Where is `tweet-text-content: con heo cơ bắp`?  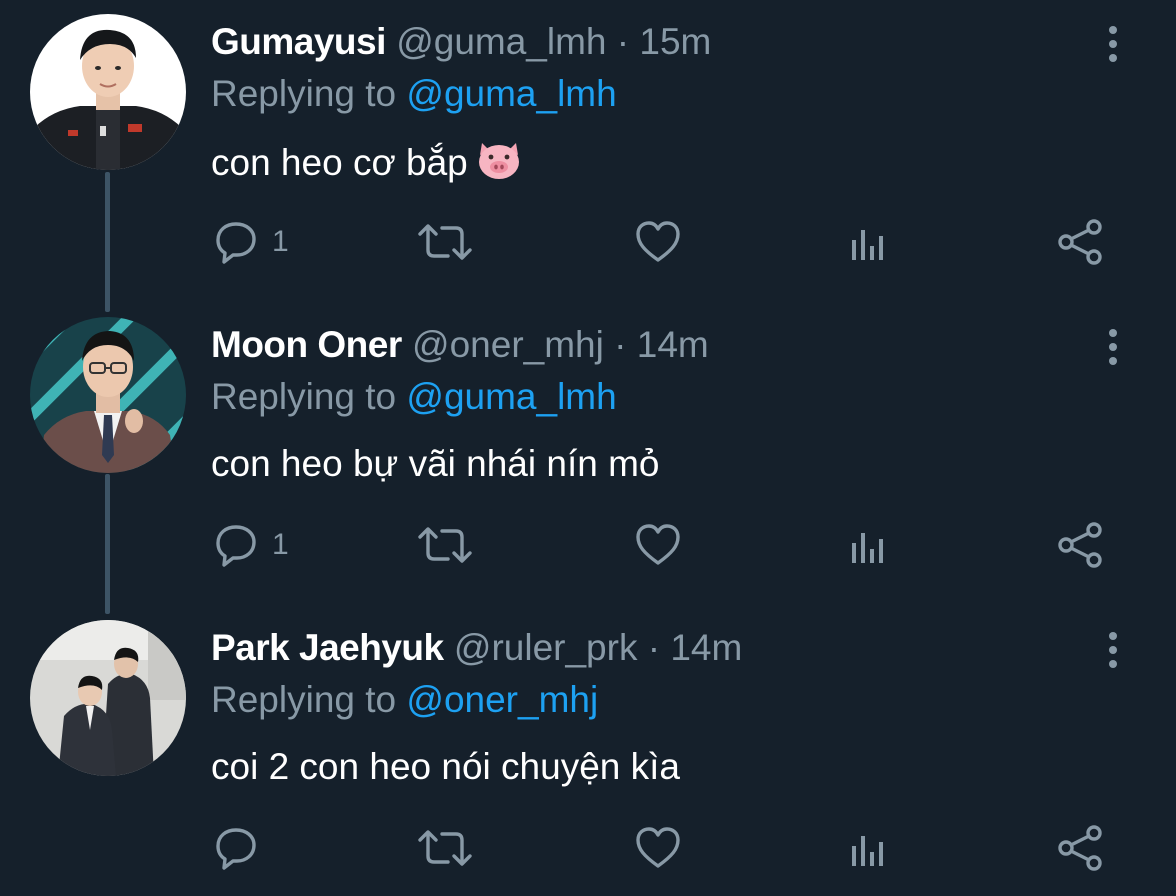 tweet-text-content: con heo cơ bắp is located at coordinates (339, 162).